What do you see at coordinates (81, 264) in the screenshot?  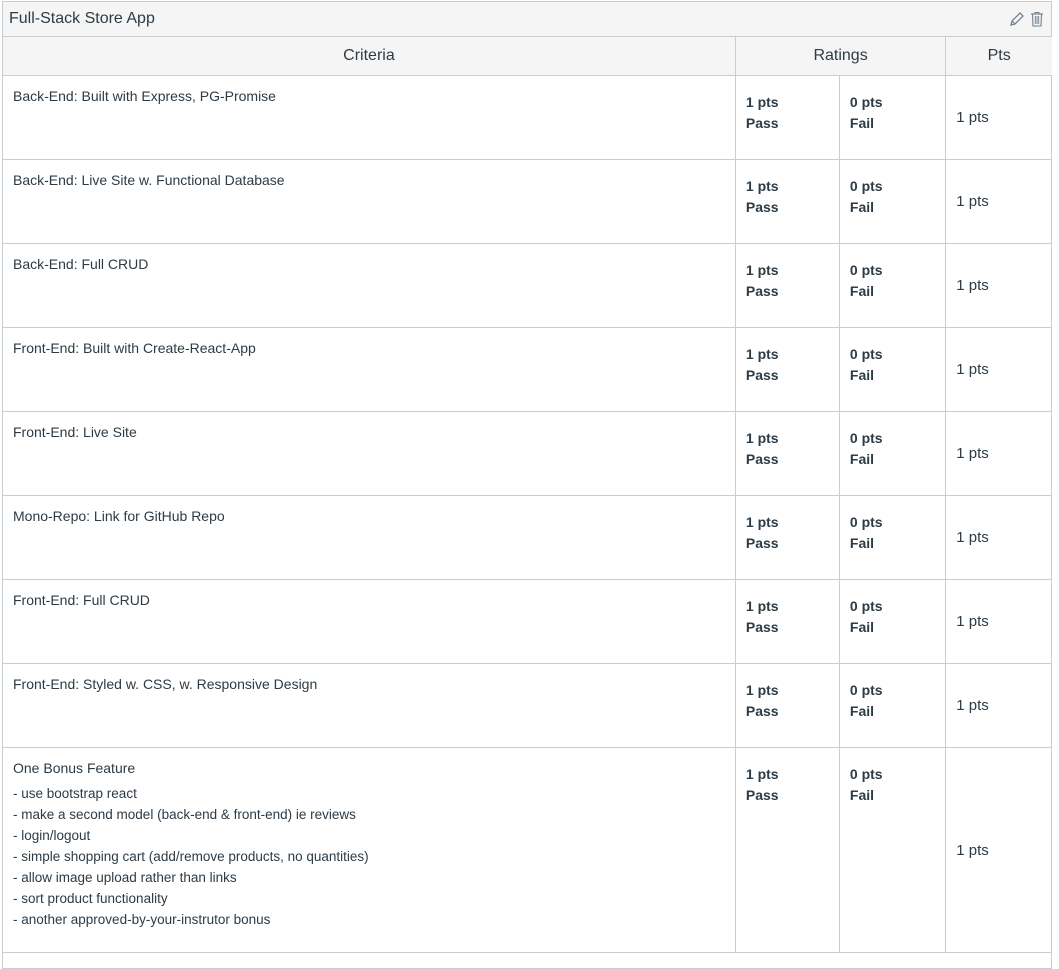 I see `criterion-description: Back-End: Full CRUD` at bounding box center [81, 264].